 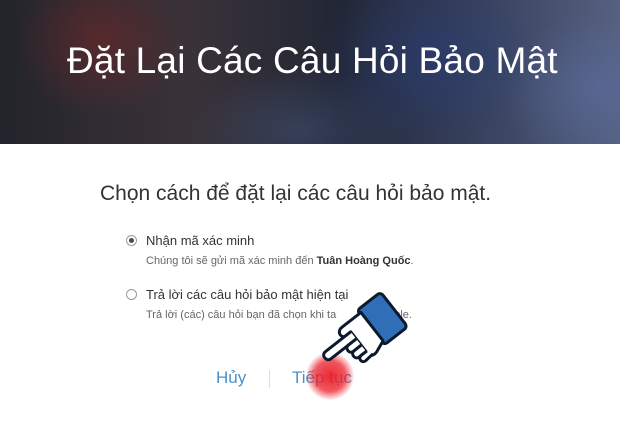 I want to click on action-divider, so click(x=269, y=379).